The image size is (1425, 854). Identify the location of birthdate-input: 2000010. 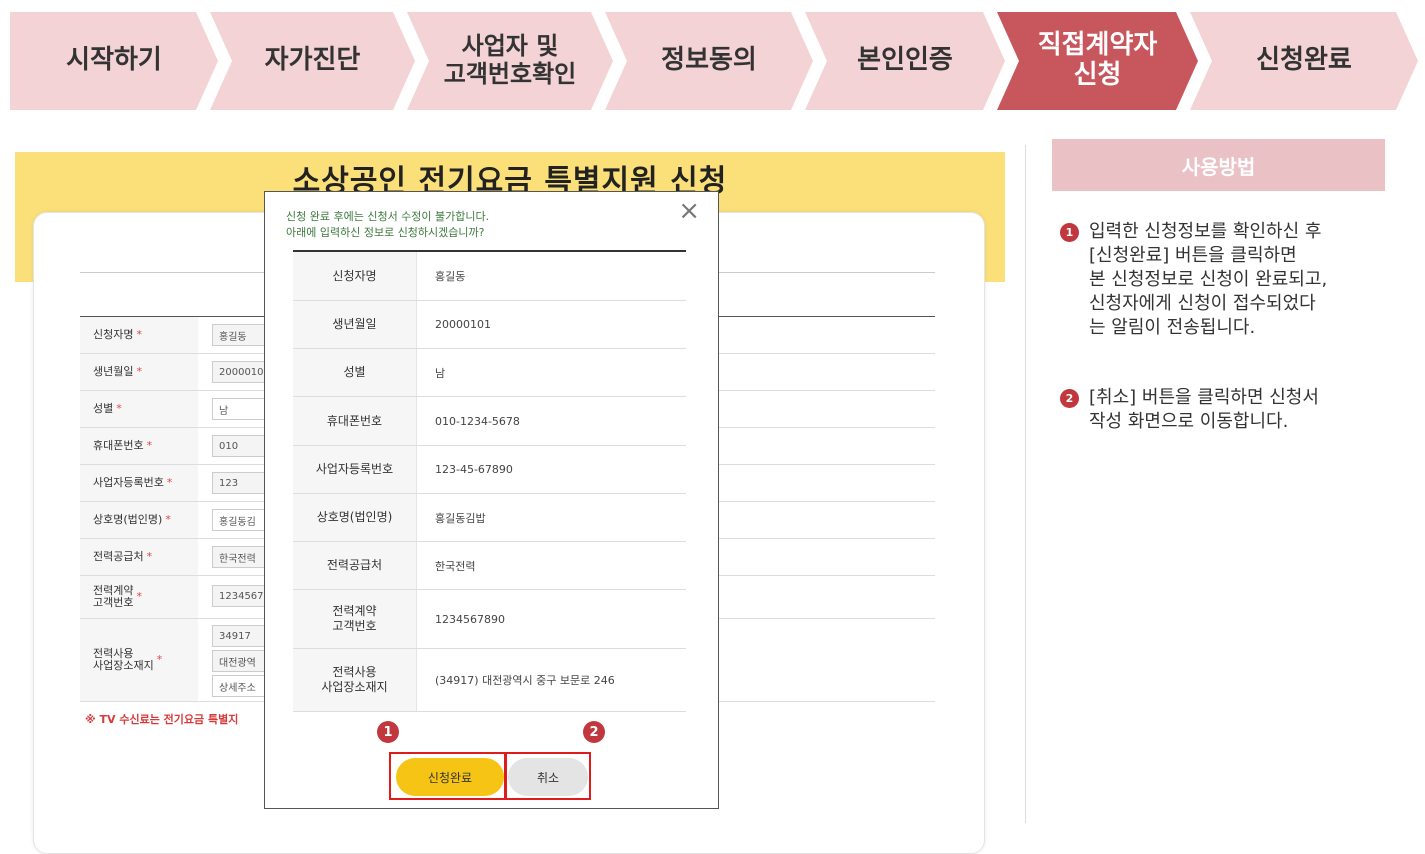
(242, 372).